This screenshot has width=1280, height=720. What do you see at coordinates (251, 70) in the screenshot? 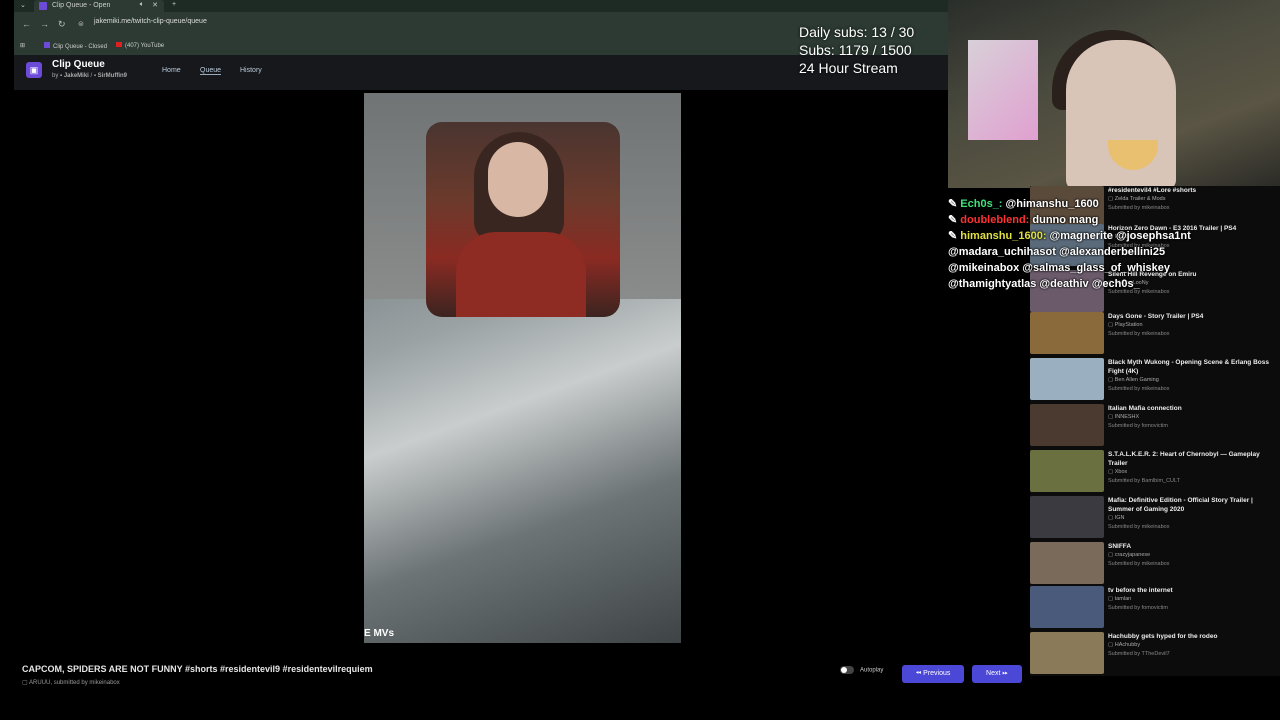
I see `nav-history: History` at bounding box center [251, 70].